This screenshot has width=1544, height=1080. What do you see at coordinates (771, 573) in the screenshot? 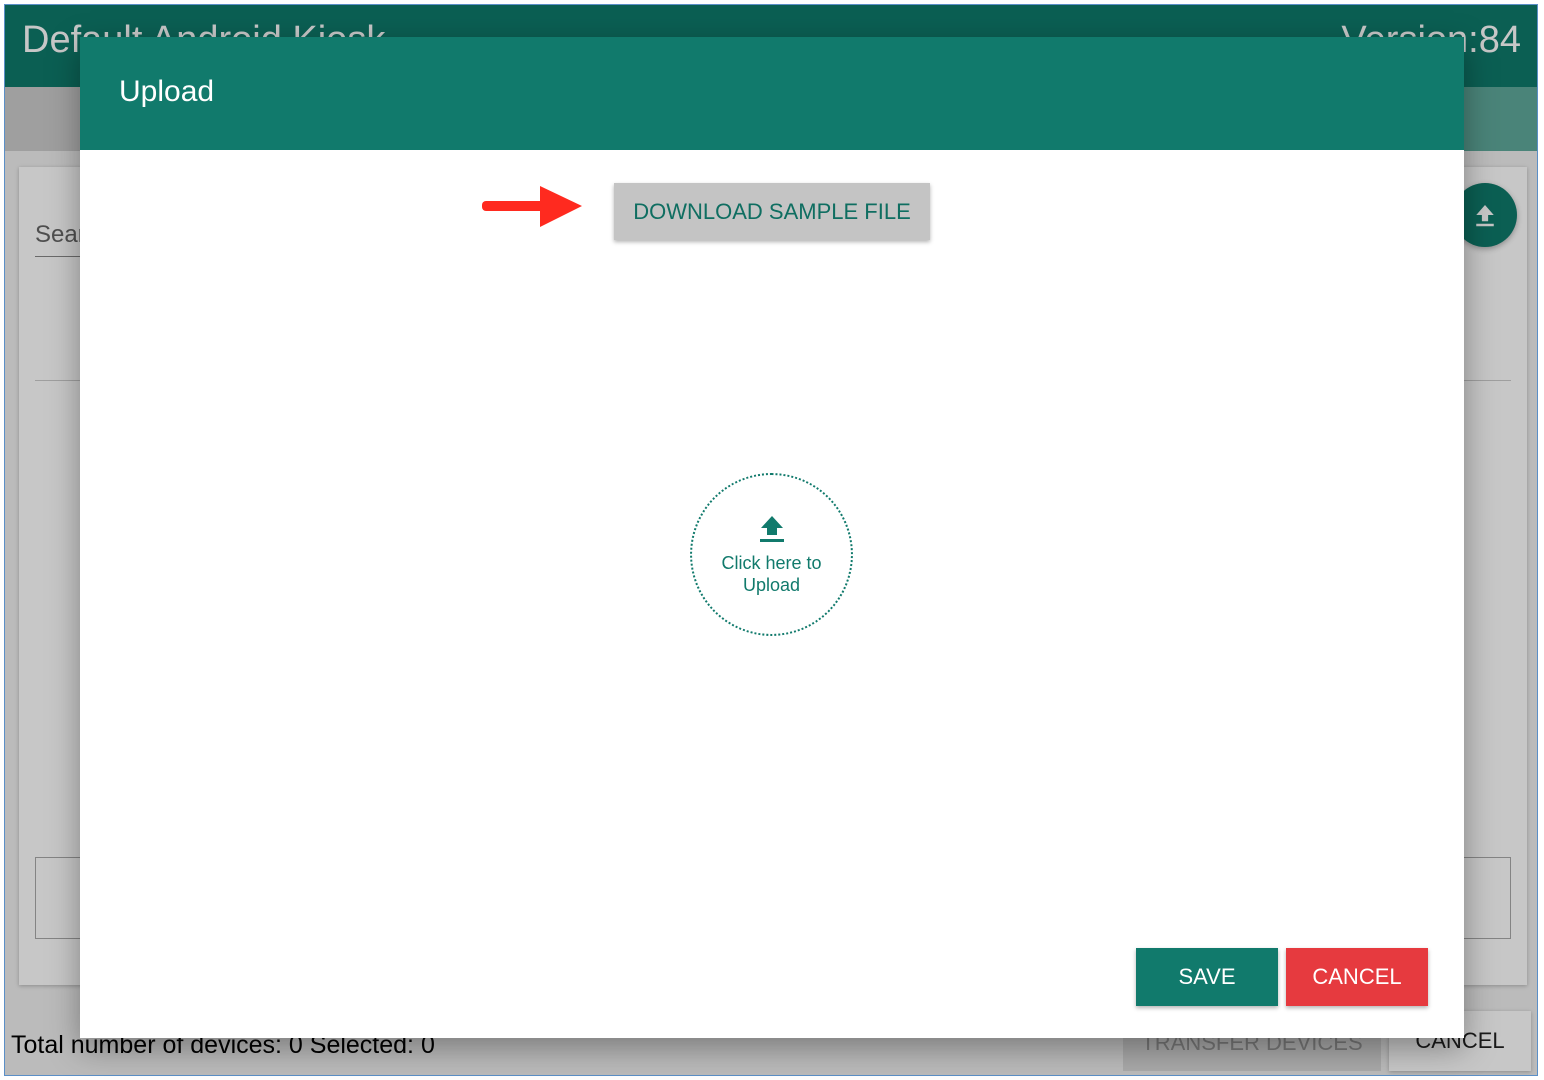
I see `upload-prompt: Click here to Upload` at bounding box center [771, 573].